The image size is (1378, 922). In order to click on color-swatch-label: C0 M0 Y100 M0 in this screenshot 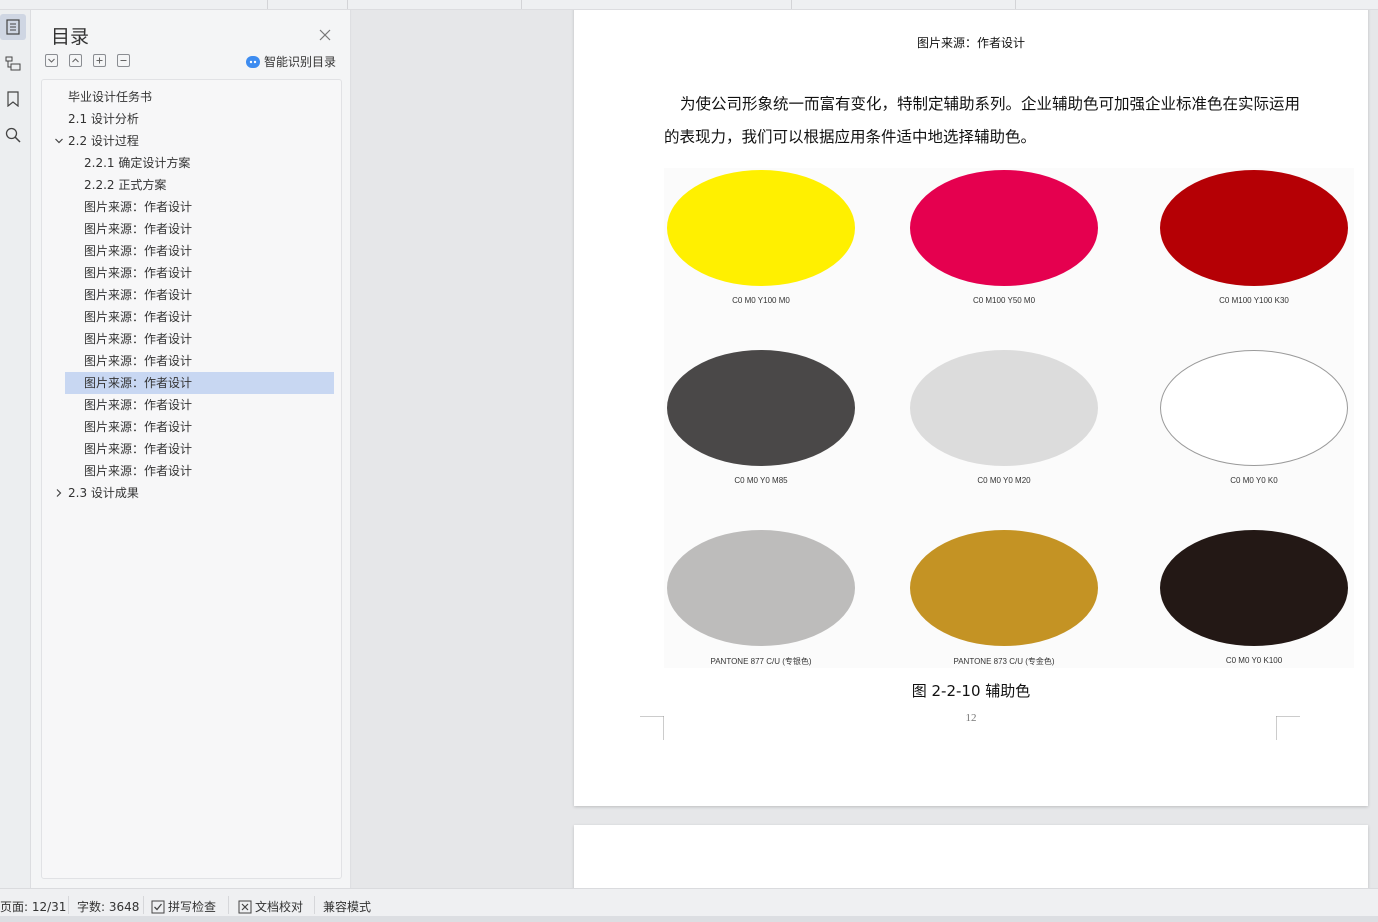, I will do `click(761, 300)`.